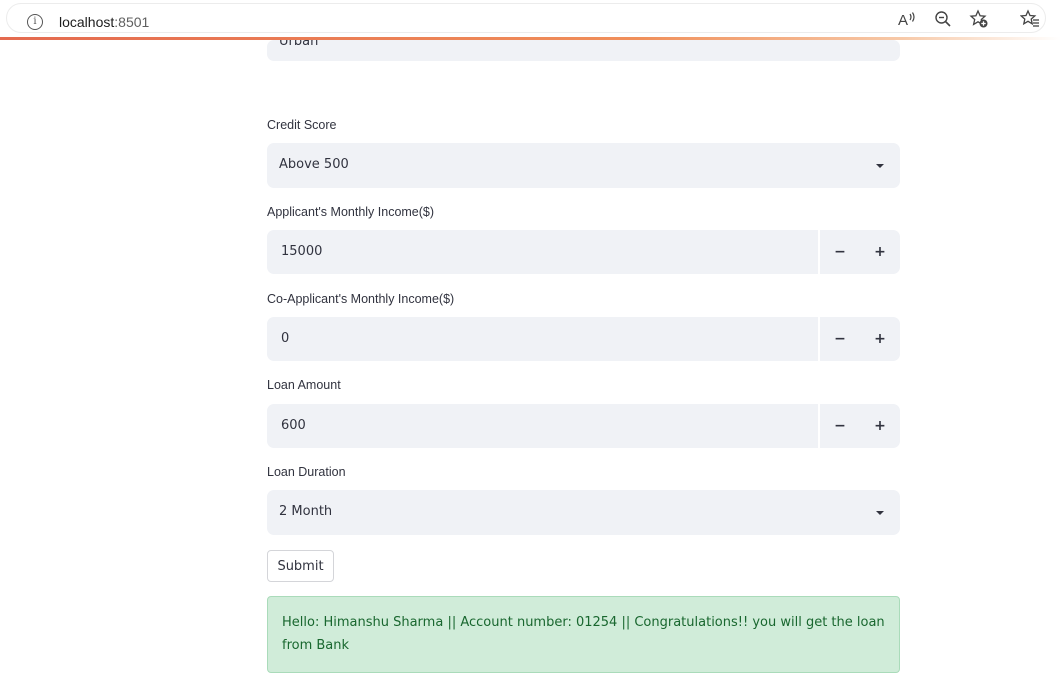 Image resolution: width=1061 pixels, height=679 pixels. Describe the element at coordinates (1030, 19) in the screenshot. I see `favorites-icon` at that location.